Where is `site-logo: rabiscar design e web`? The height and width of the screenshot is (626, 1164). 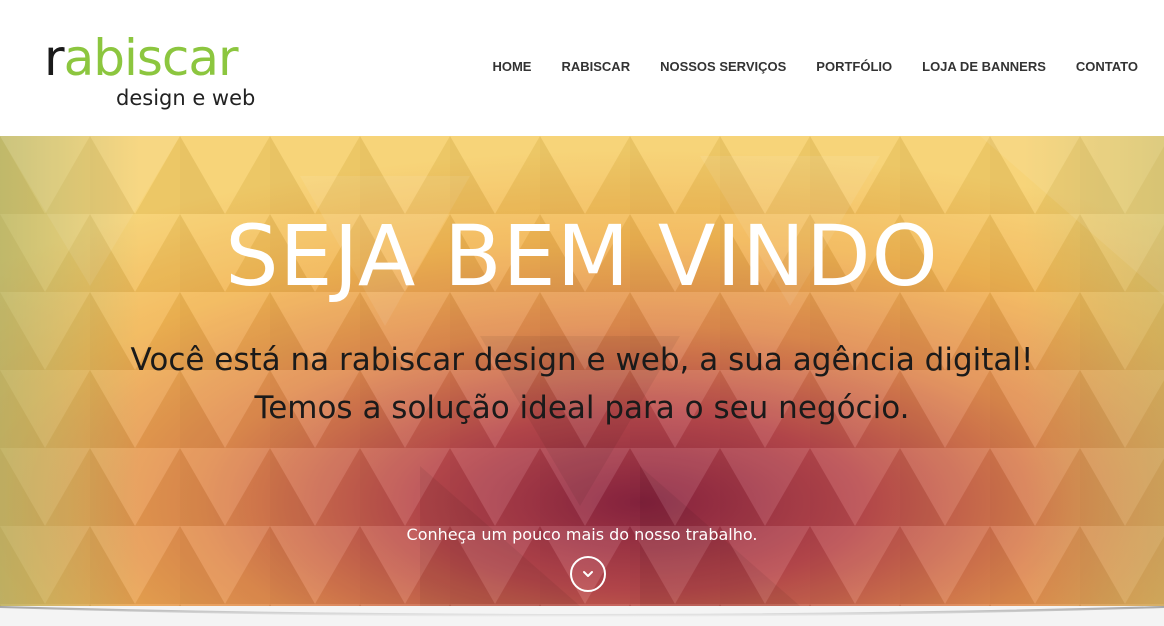
site-logo: rabiscar design e web is located at coordinates (164, 73).